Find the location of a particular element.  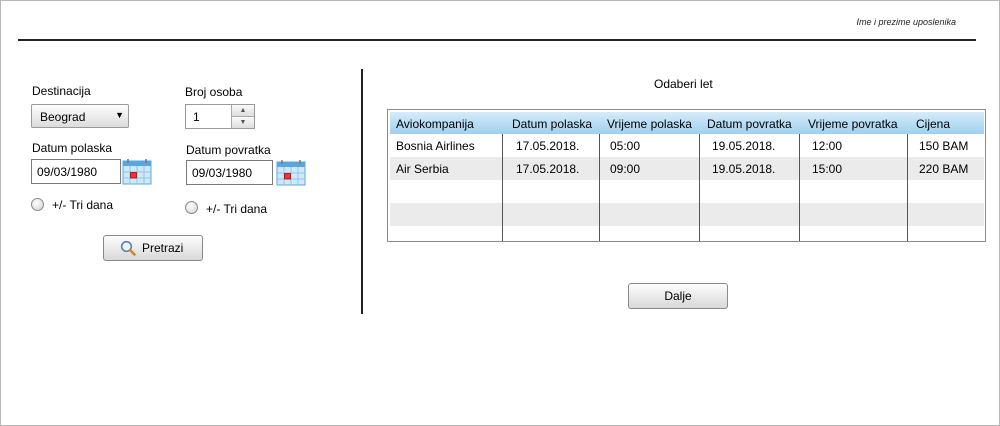

flex-departure-label: +/- Tri dana is located at coordinates (83, 205).